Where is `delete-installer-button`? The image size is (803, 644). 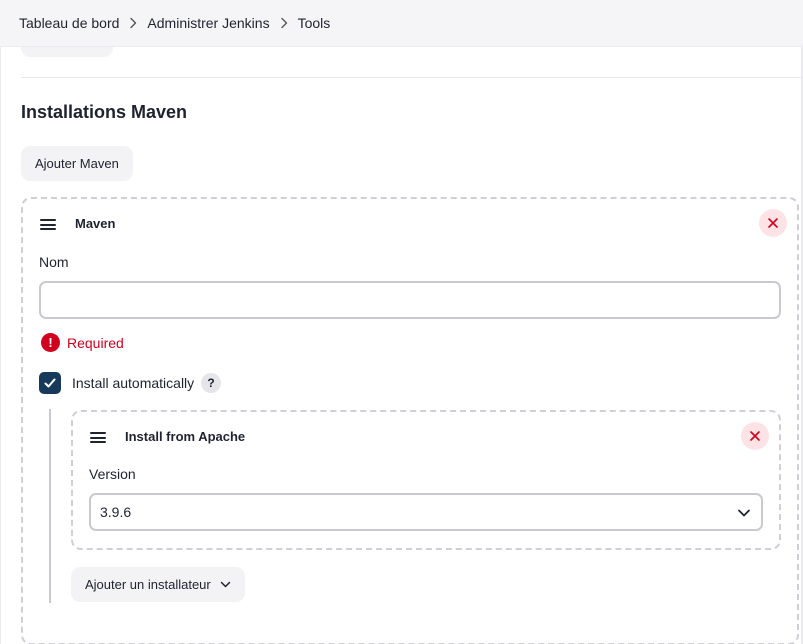
delete-installer-button is located at coordinates (755, 436).